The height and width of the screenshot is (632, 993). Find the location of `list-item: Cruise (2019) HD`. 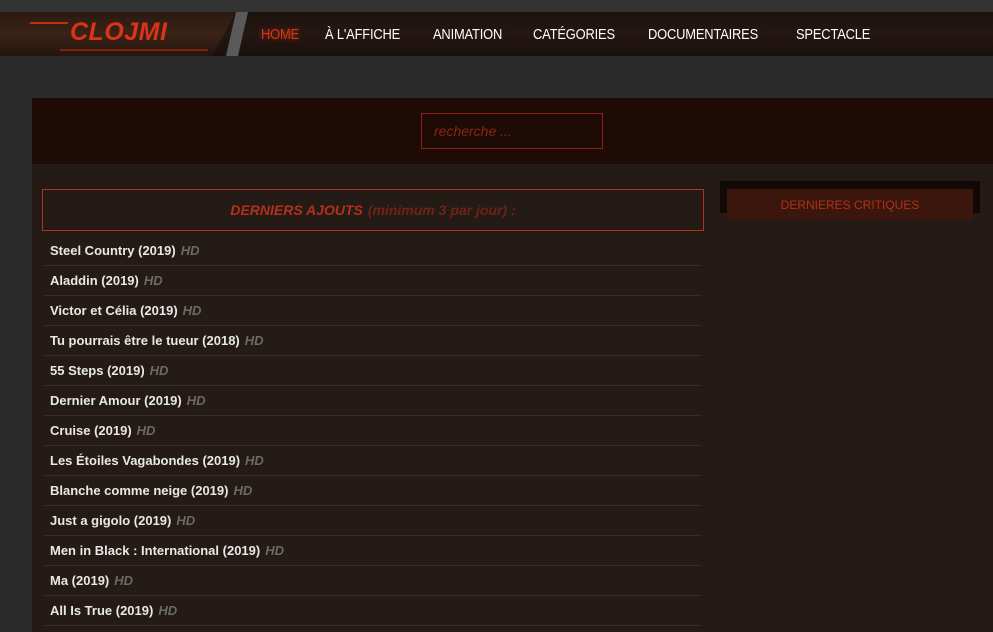

list-item: Cruise (2019) HD is located at coordinates (373, 431).